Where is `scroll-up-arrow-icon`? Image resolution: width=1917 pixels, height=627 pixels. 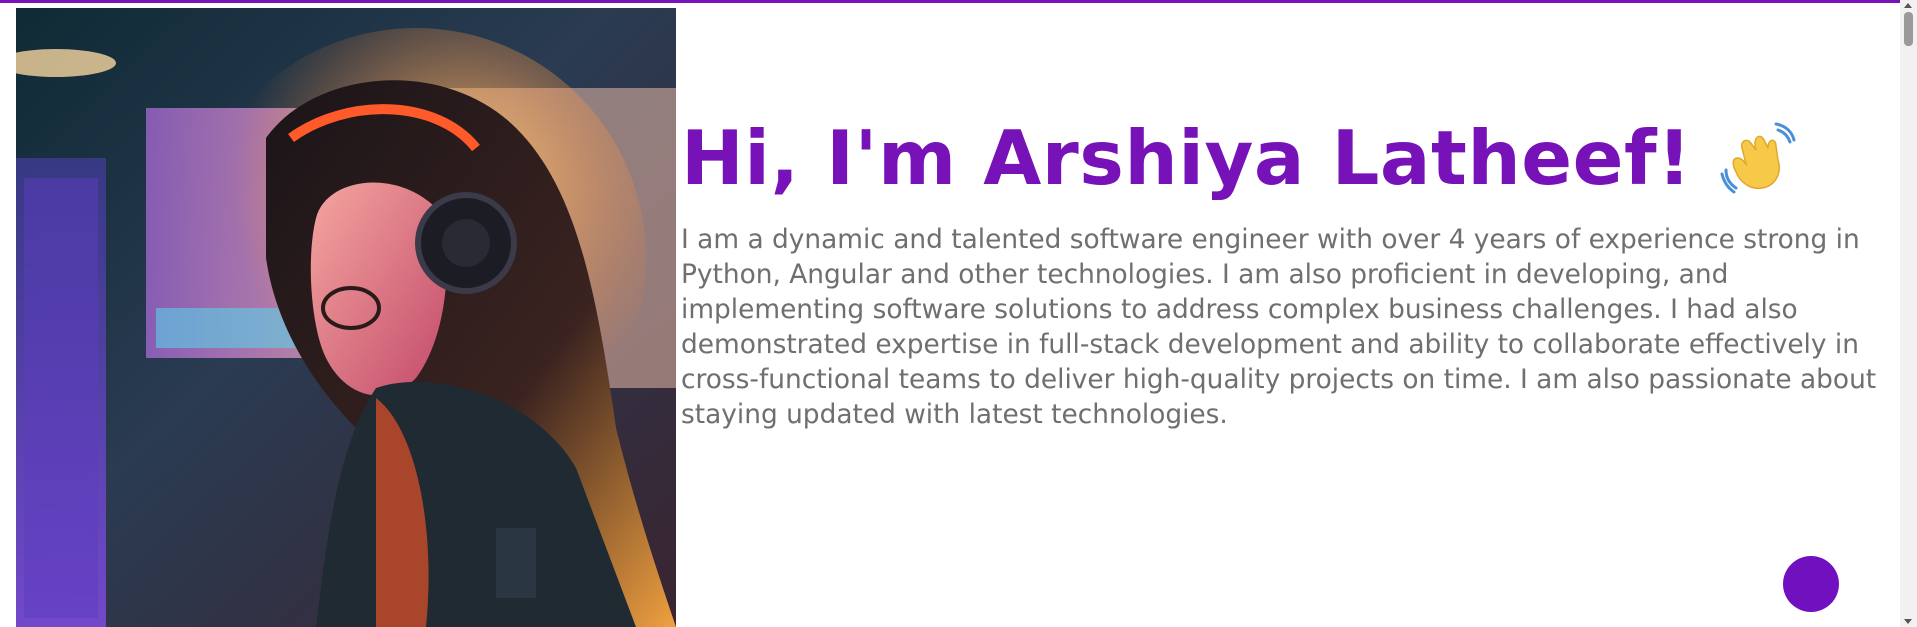 scroll-up-arrow-icon is located at coordinates (1908, 5).